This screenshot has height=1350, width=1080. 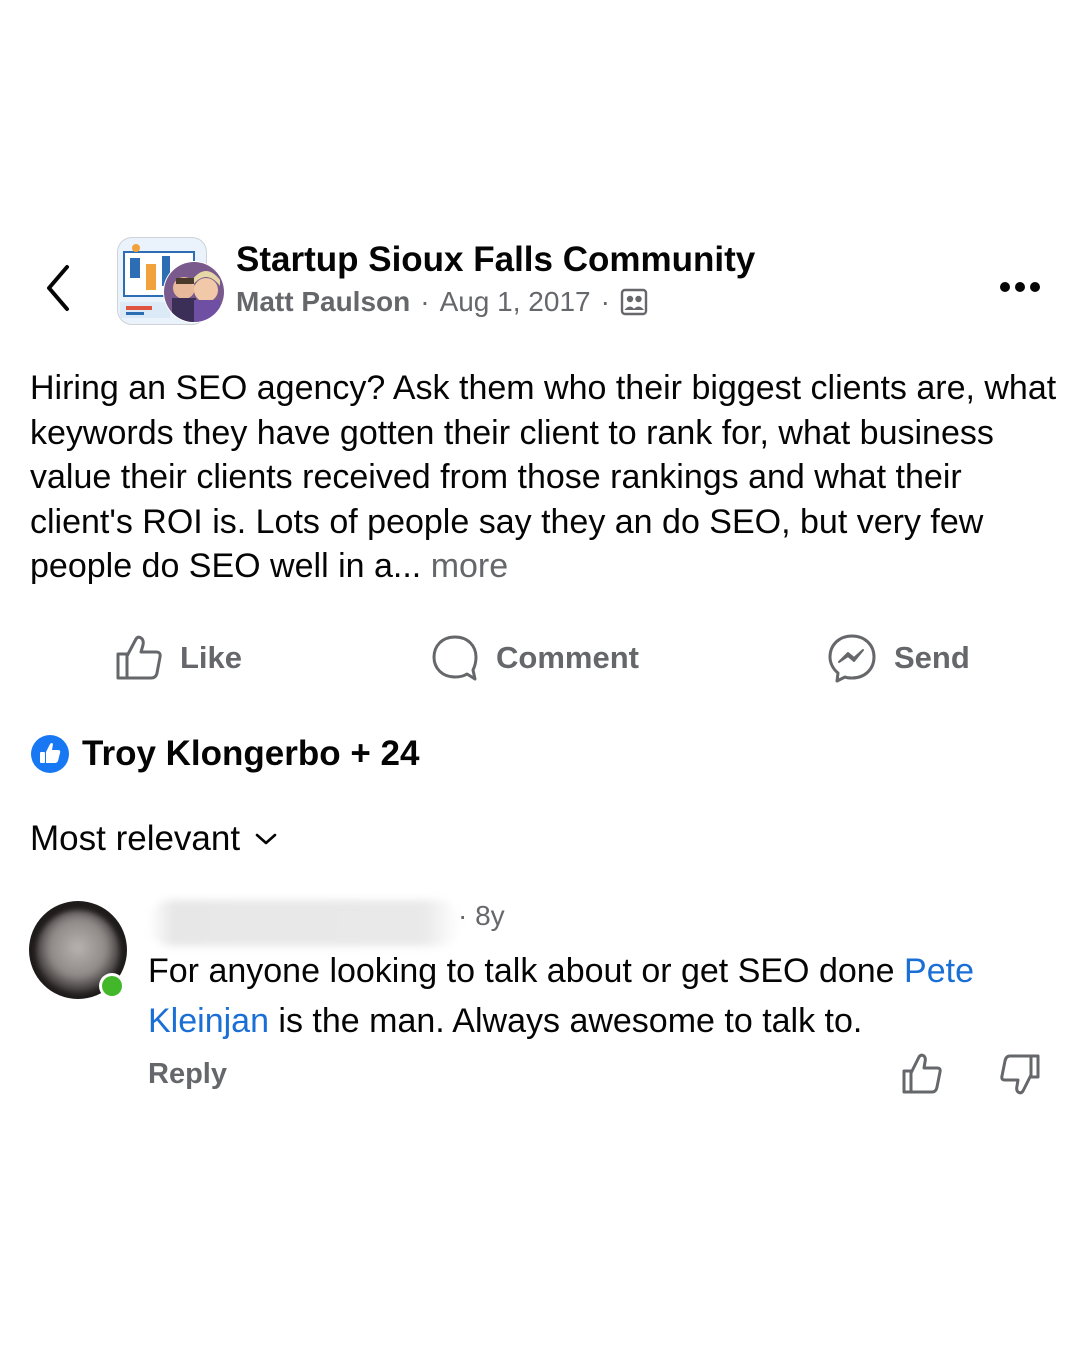 What do you see at coordinates (50, 754) in the screenshot?
I see `like-reaction-icon` at bounding box center [50, 754].